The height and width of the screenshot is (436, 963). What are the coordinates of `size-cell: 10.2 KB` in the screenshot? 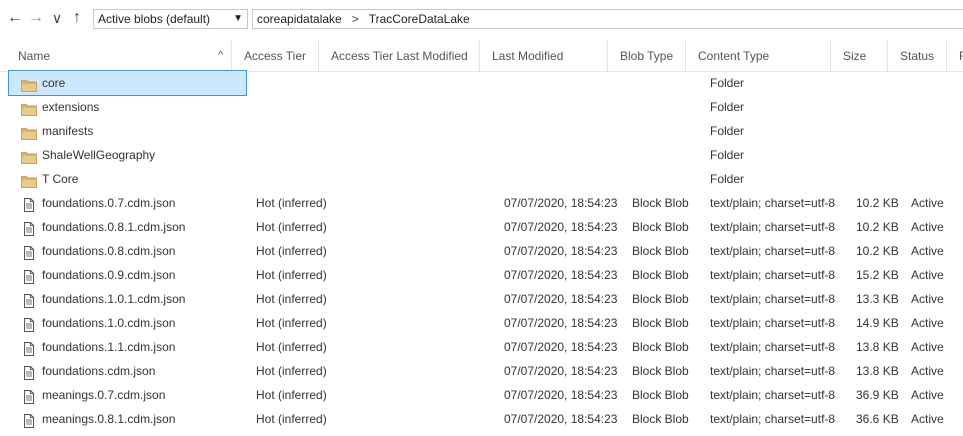 It's located at (877, 203).